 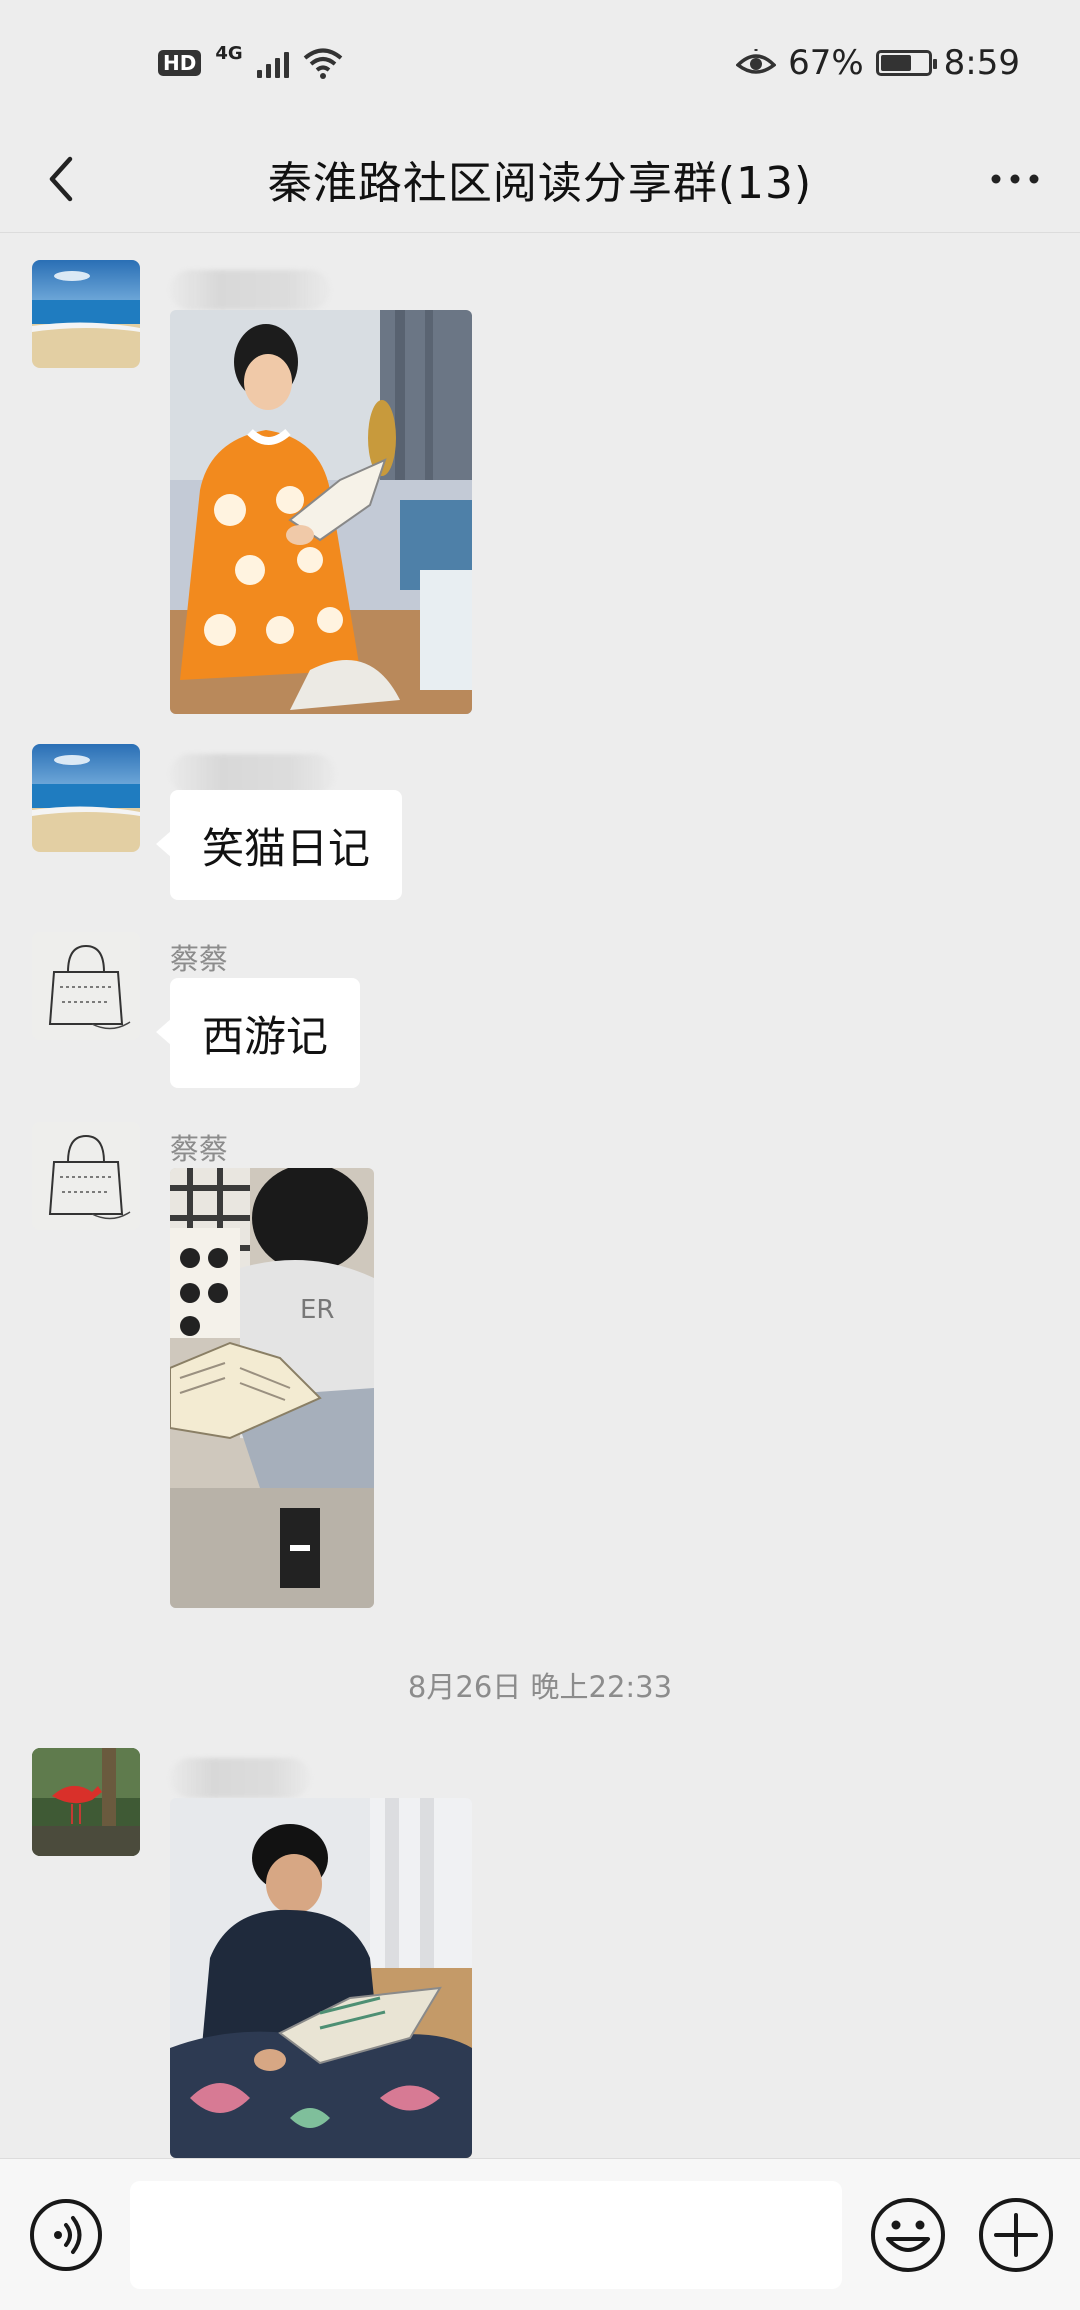 I want to click on chat-title: 秦淮路社区阅读分享群(13), so click(x=540, y=183).